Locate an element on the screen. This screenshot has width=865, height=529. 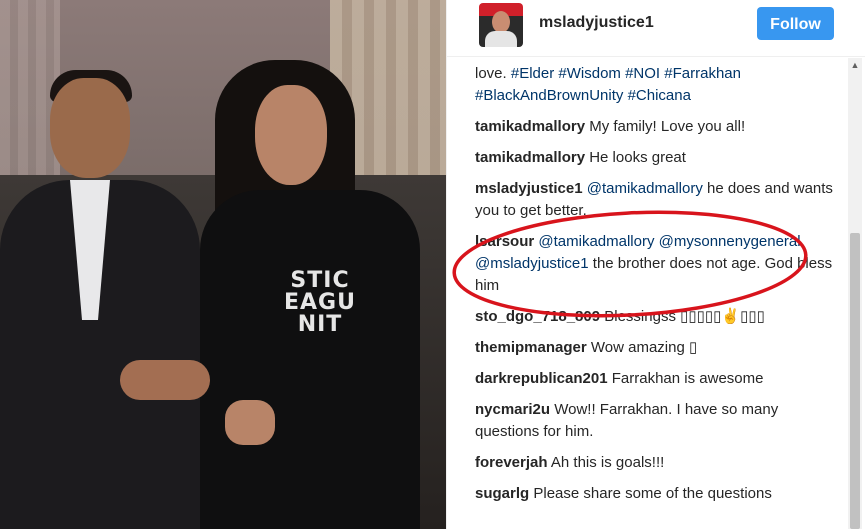
comment-text: My family! Love you all! is located at coordinates (667, 126).